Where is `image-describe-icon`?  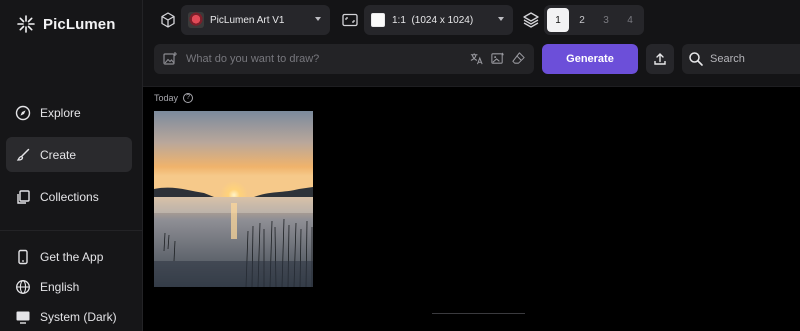
image-describe-icon is located at coordinates (497, 58).